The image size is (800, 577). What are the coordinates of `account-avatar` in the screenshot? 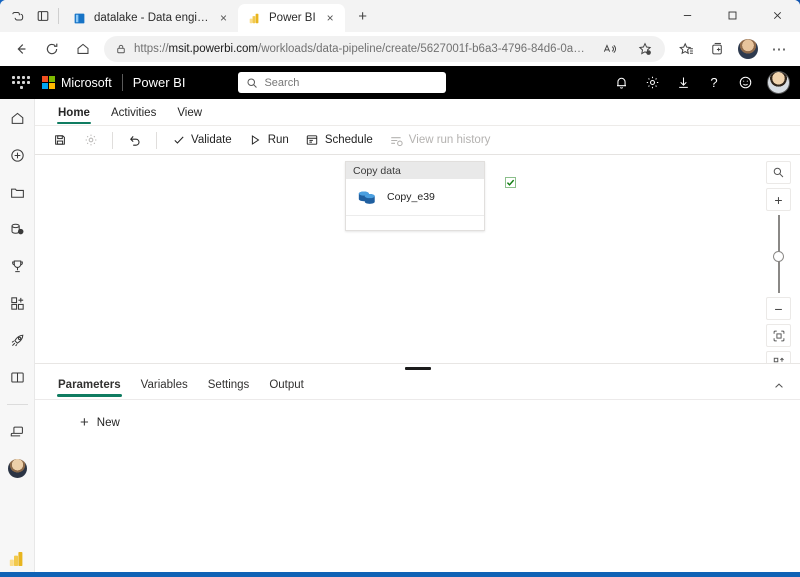 It's located at (778, 82).